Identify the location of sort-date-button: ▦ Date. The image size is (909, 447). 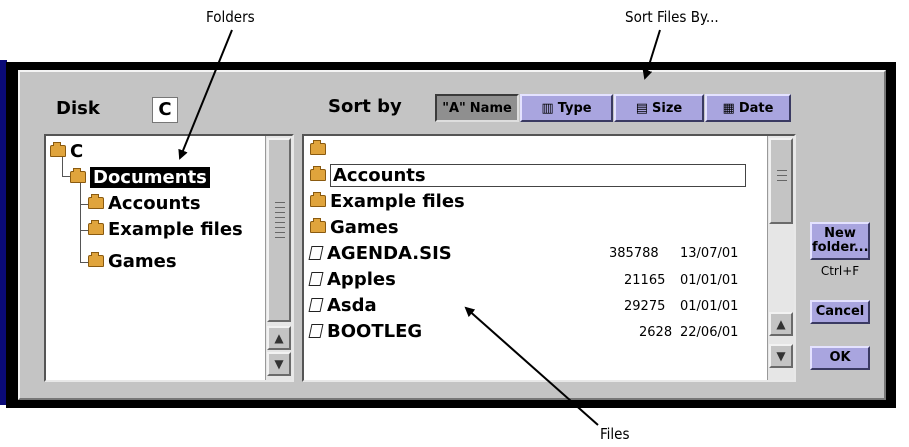
(748, 108).